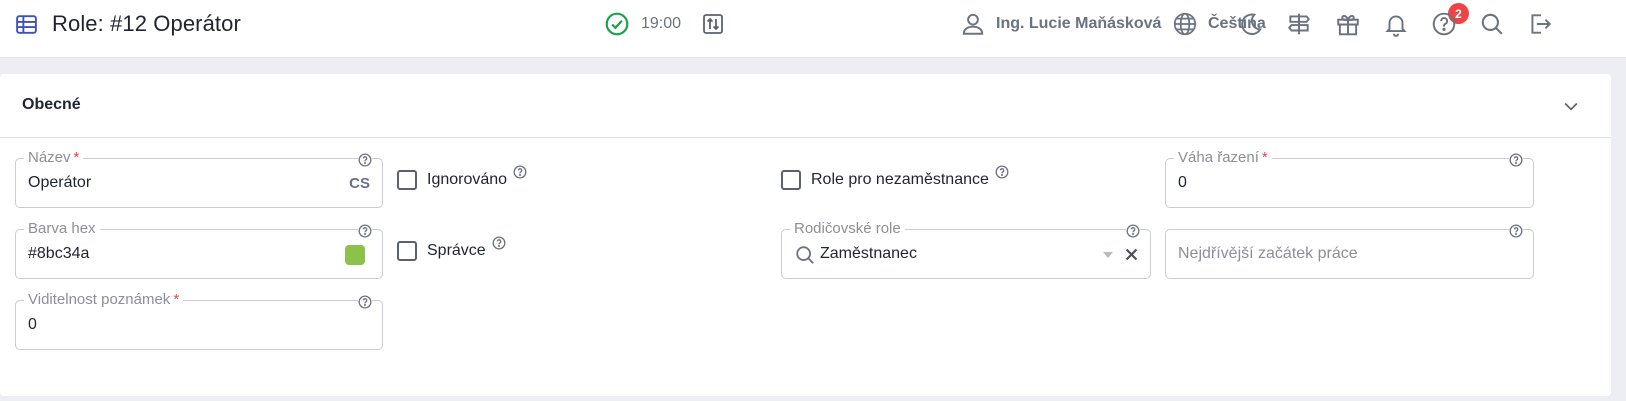 The image size is (1626, 401). What do you see at coordinates (199, 249) in the screenshot?
I see `color-hex-field: Barva hex #8bc34a` at bounding box center [199, 249].